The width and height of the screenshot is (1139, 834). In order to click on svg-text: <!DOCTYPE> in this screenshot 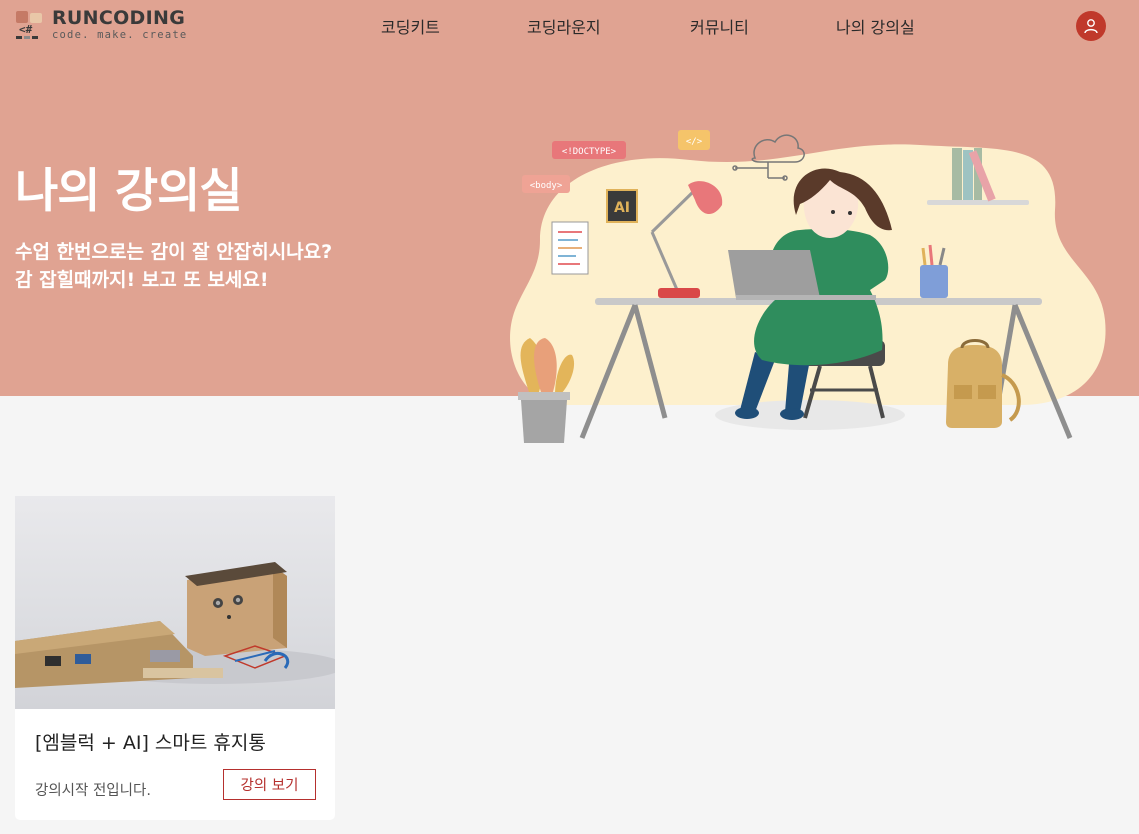, I will do `click(589, 152)`.